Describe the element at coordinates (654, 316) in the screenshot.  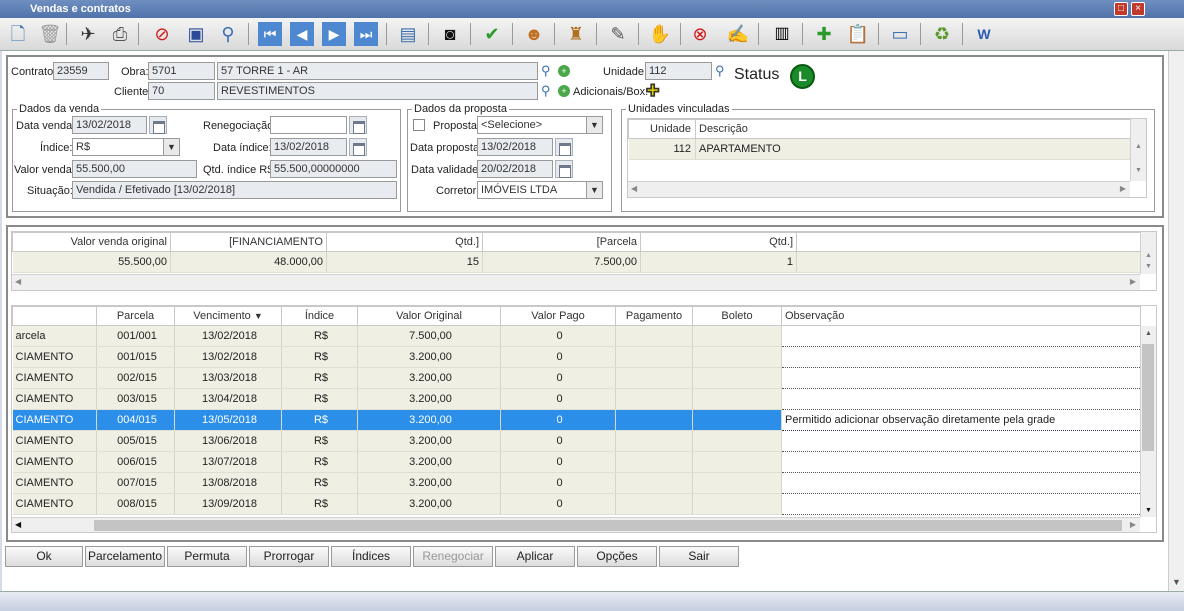
I see `parcelas-header-pagamento: Pagamento` at that location.